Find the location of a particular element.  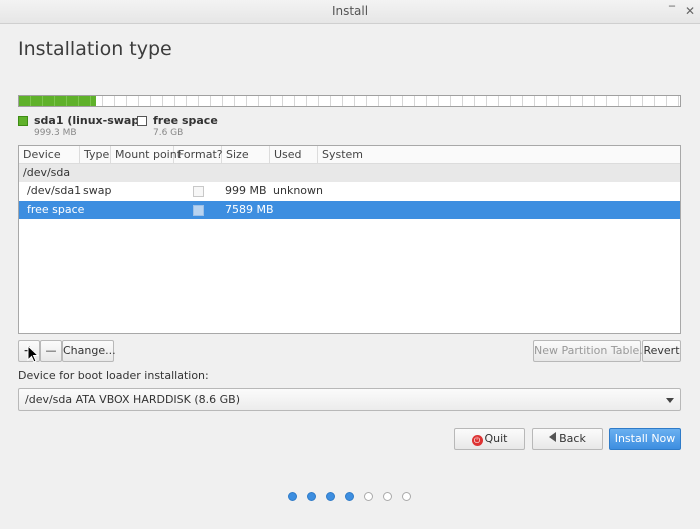

legend-size: 7.6 GB is located at coordinates (168, 133).